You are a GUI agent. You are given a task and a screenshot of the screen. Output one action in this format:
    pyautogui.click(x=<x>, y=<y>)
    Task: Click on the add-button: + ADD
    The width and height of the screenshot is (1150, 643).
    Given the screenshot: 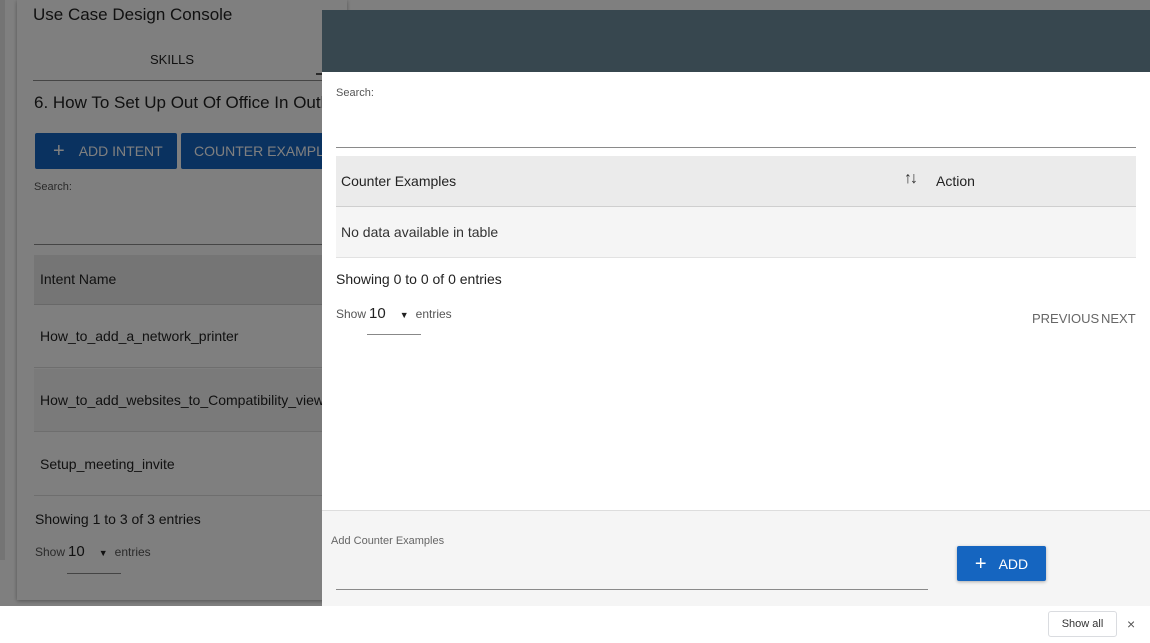 What is the action you would take?
    pyautogui.click(x=1001, y=563)
    